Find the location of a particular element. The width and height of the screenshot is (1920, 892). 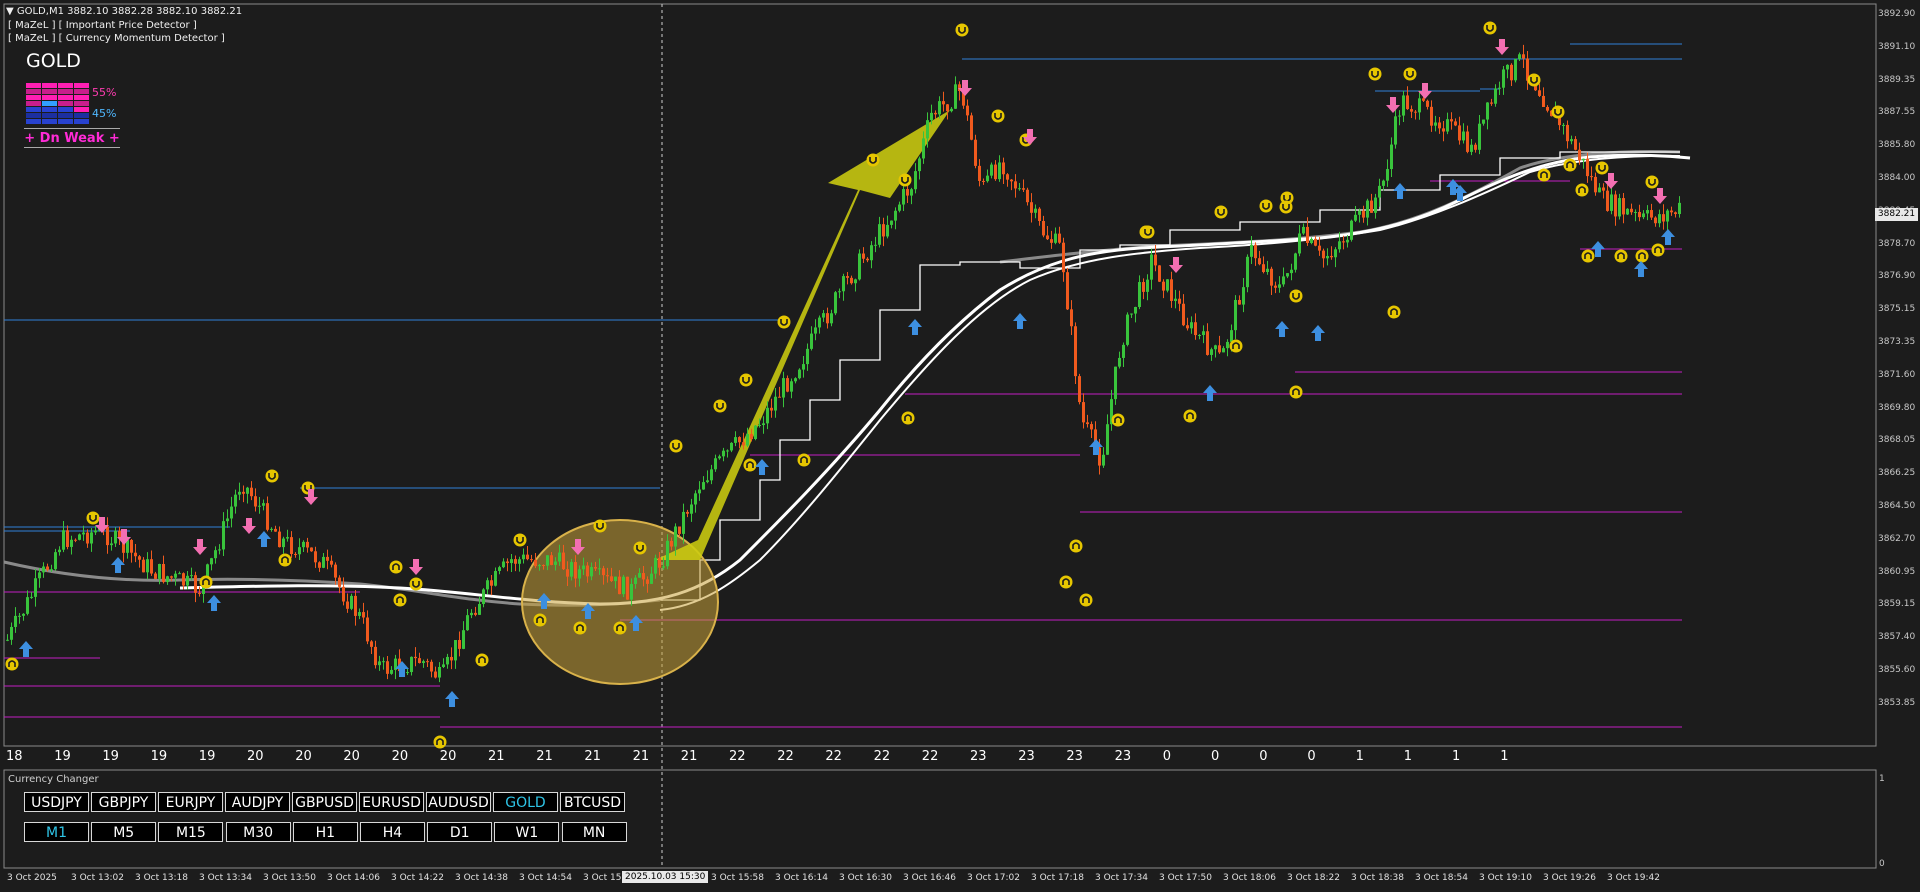

symbol-button-usdjpy: USDJPY is located at coordinates (56, 802).